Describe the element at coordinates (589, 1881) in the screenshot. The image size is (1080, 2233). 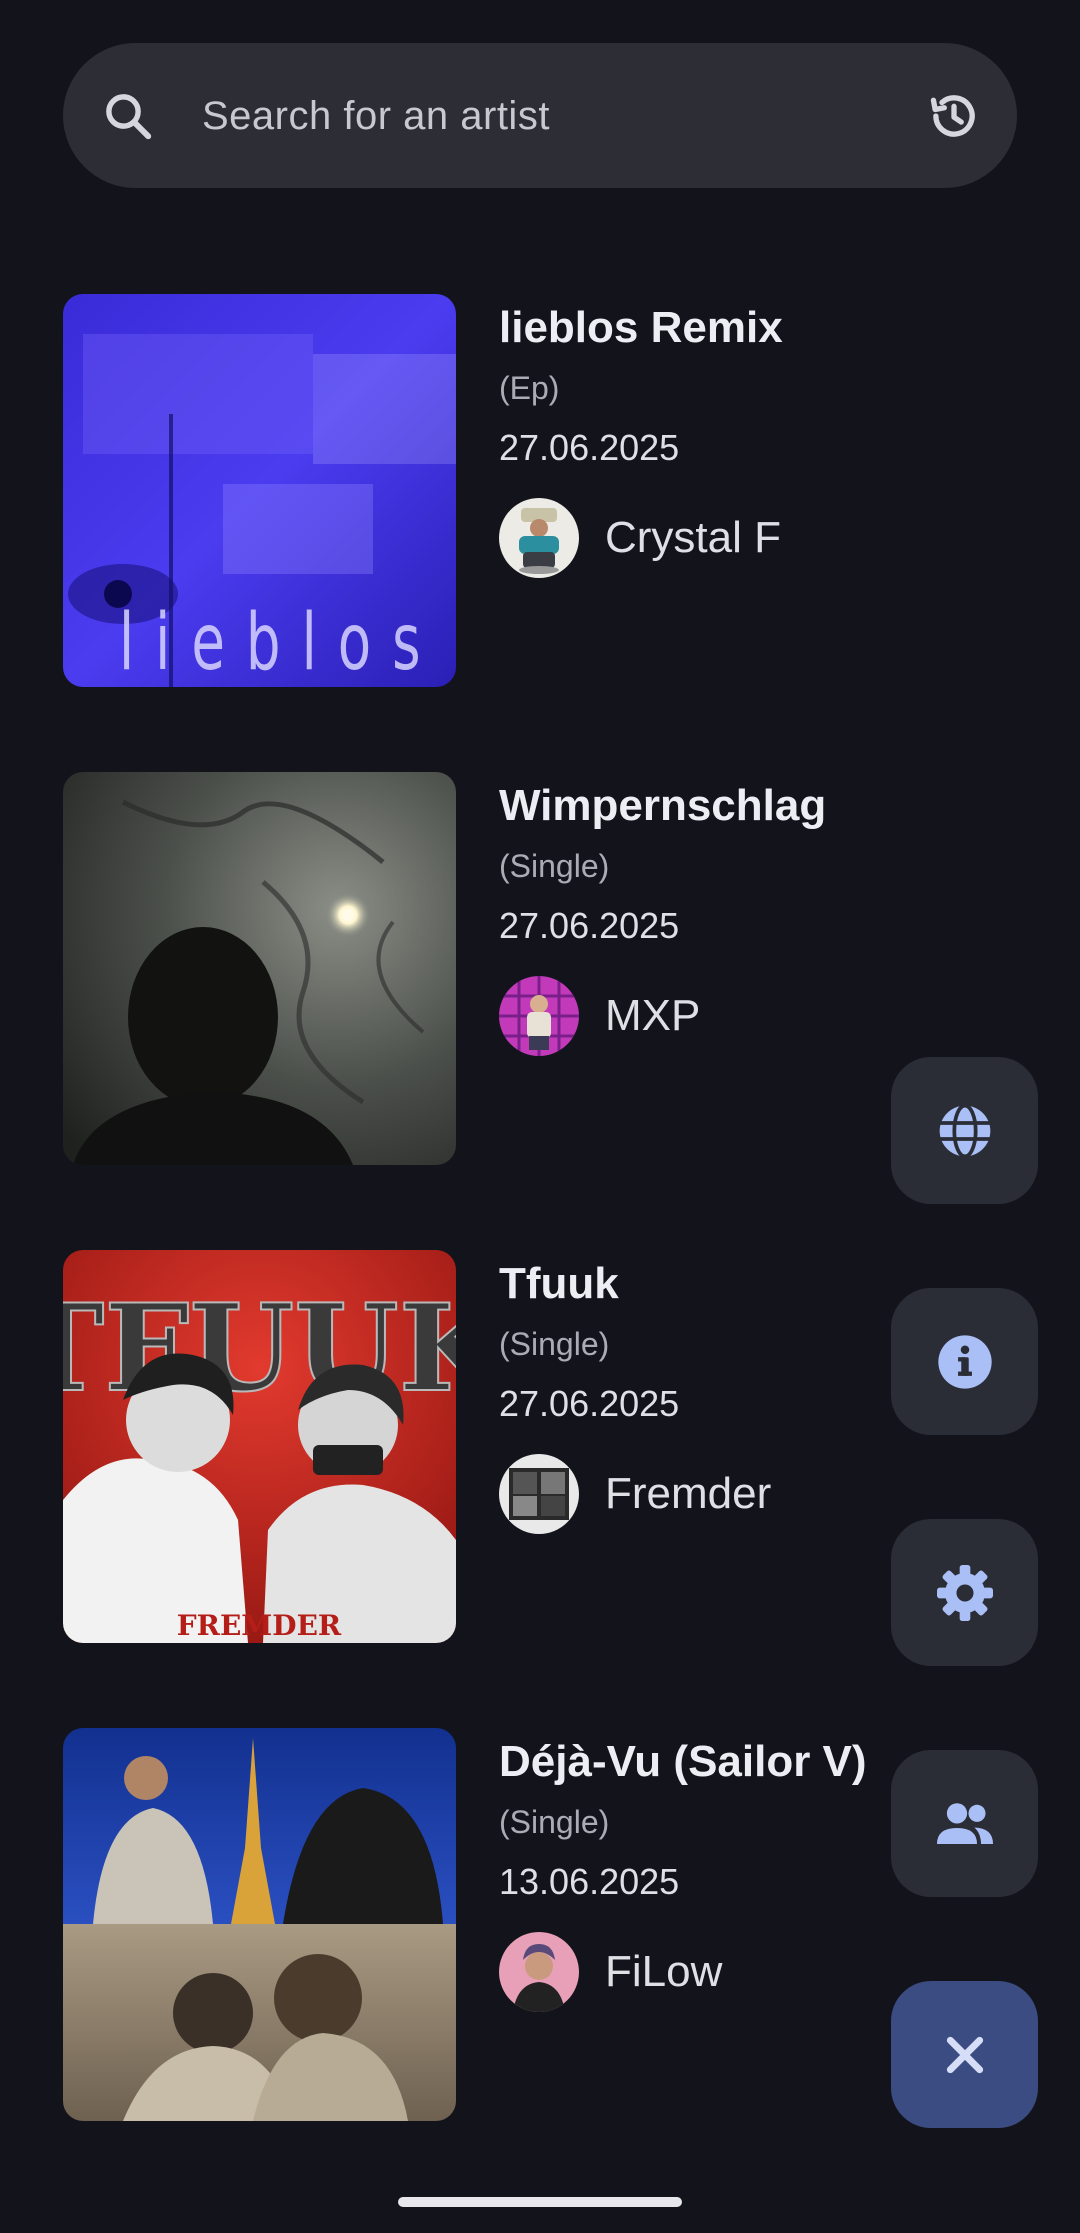
I see `release-date: 13.06.2025` at that location.